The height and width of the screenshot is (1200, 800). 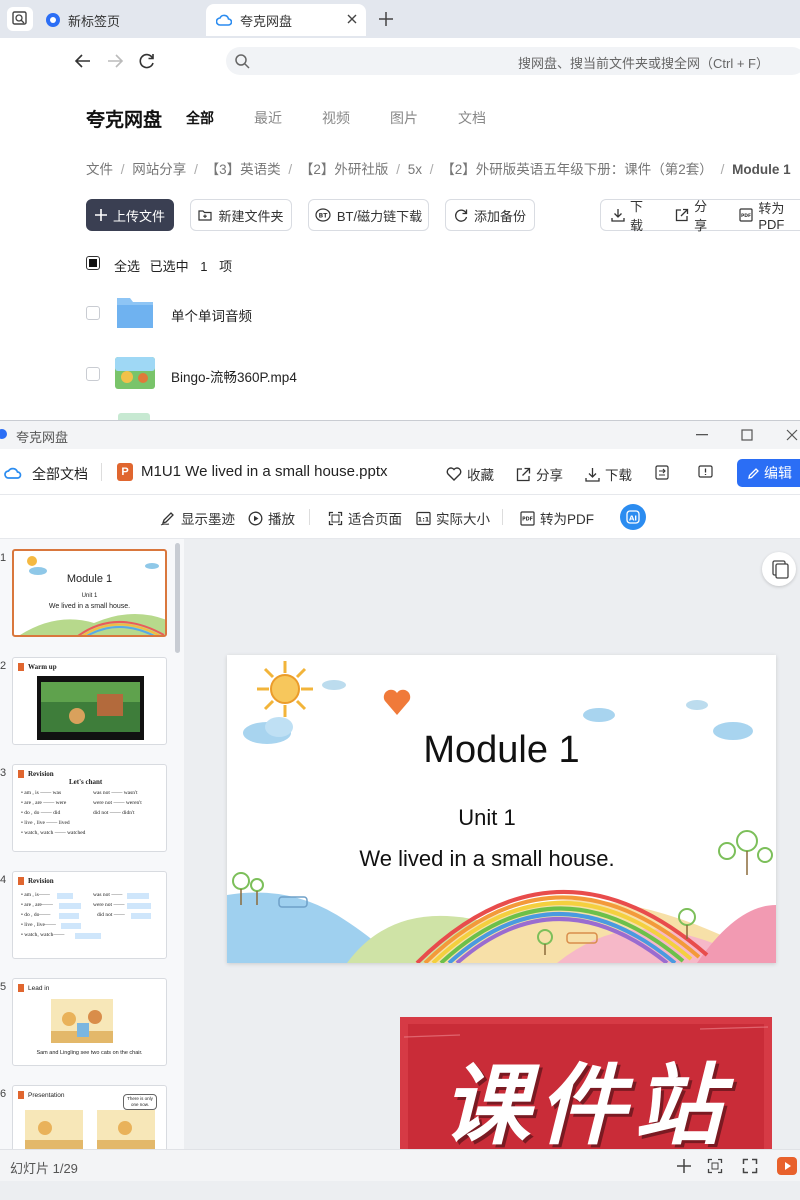 I want to click on convert-pdf-label: 转为PDF, so click(x=567, y=519).